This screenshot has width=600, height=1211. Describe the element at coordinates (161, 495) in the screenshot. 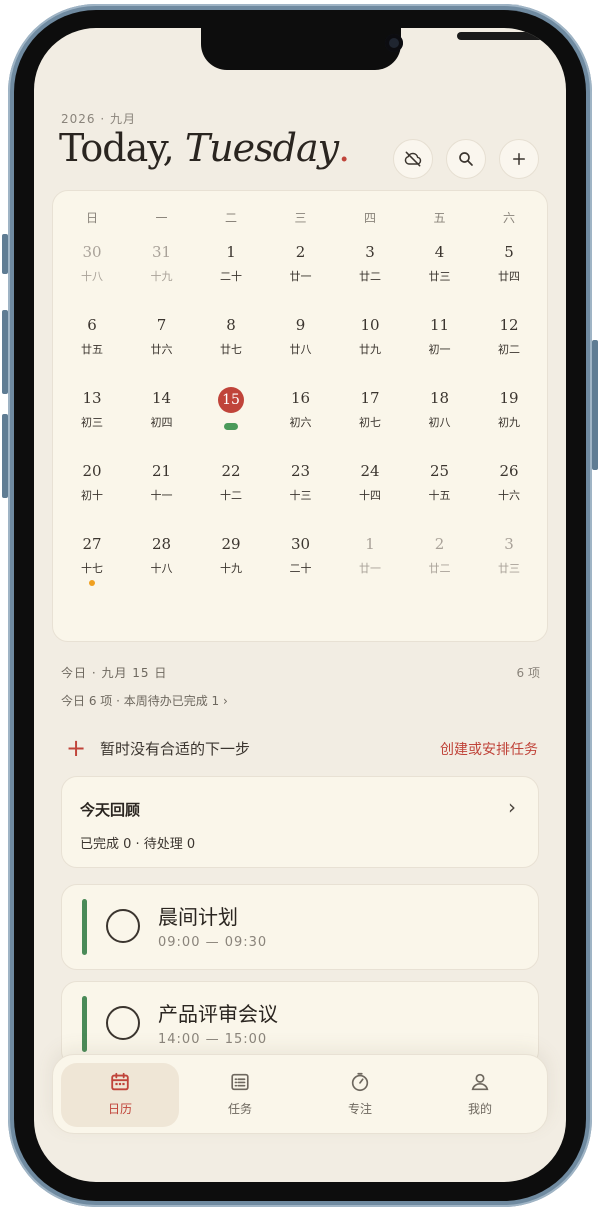

I see `lunar-date: 十一` at that location.